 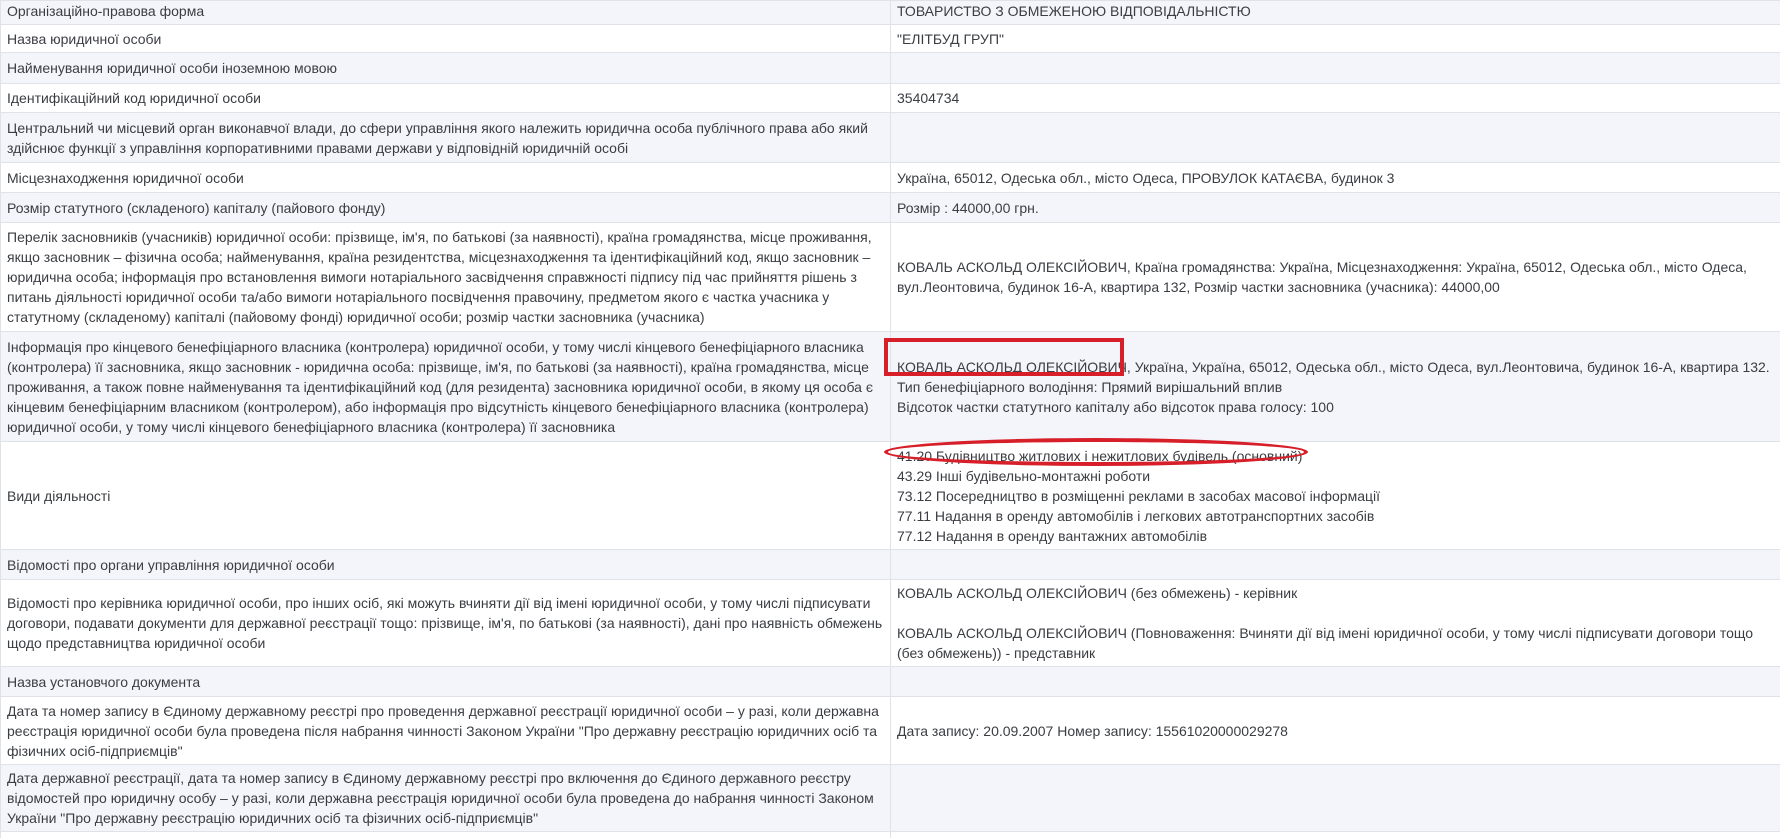 I want to click on field-label: Місцезнаходження юридичної особи, so click(x=445, y=177).